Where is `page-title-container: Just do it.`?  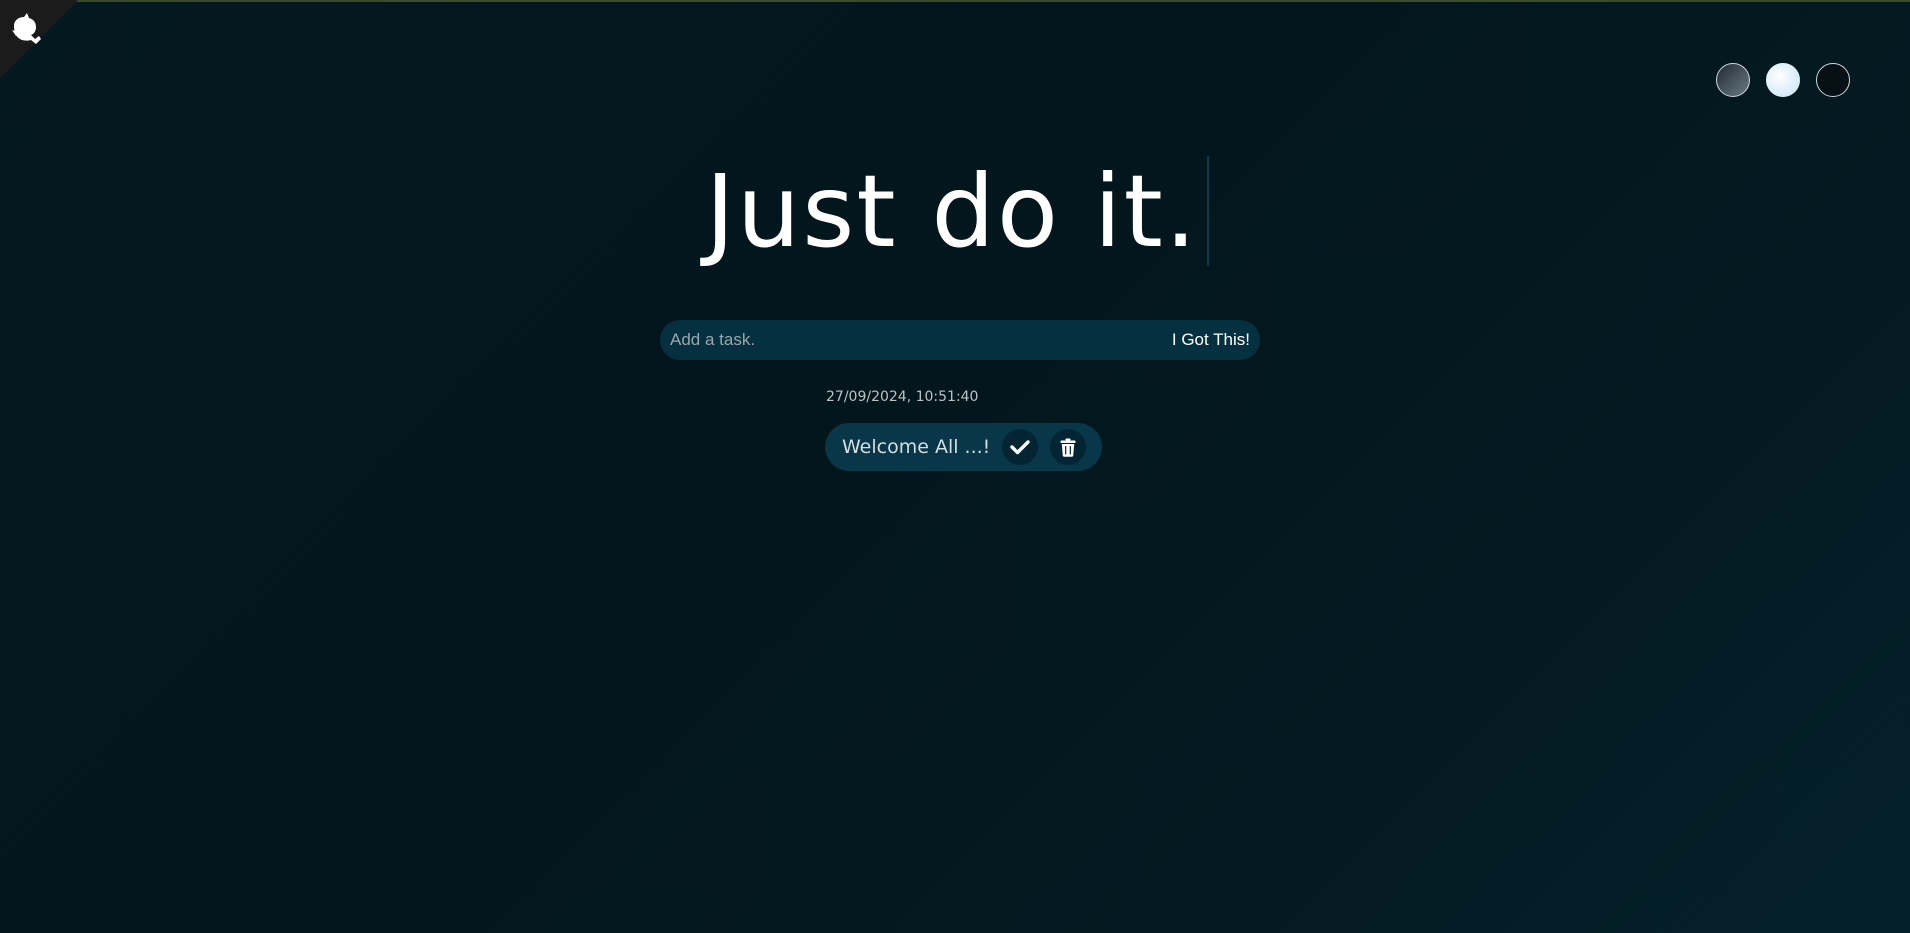
page-title-container: Just do it. is located at coordinates (955, 212).